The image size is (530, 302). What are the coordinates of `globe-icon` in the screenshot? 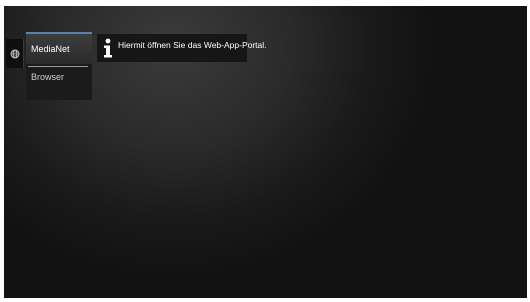 It's located at (15, 54).